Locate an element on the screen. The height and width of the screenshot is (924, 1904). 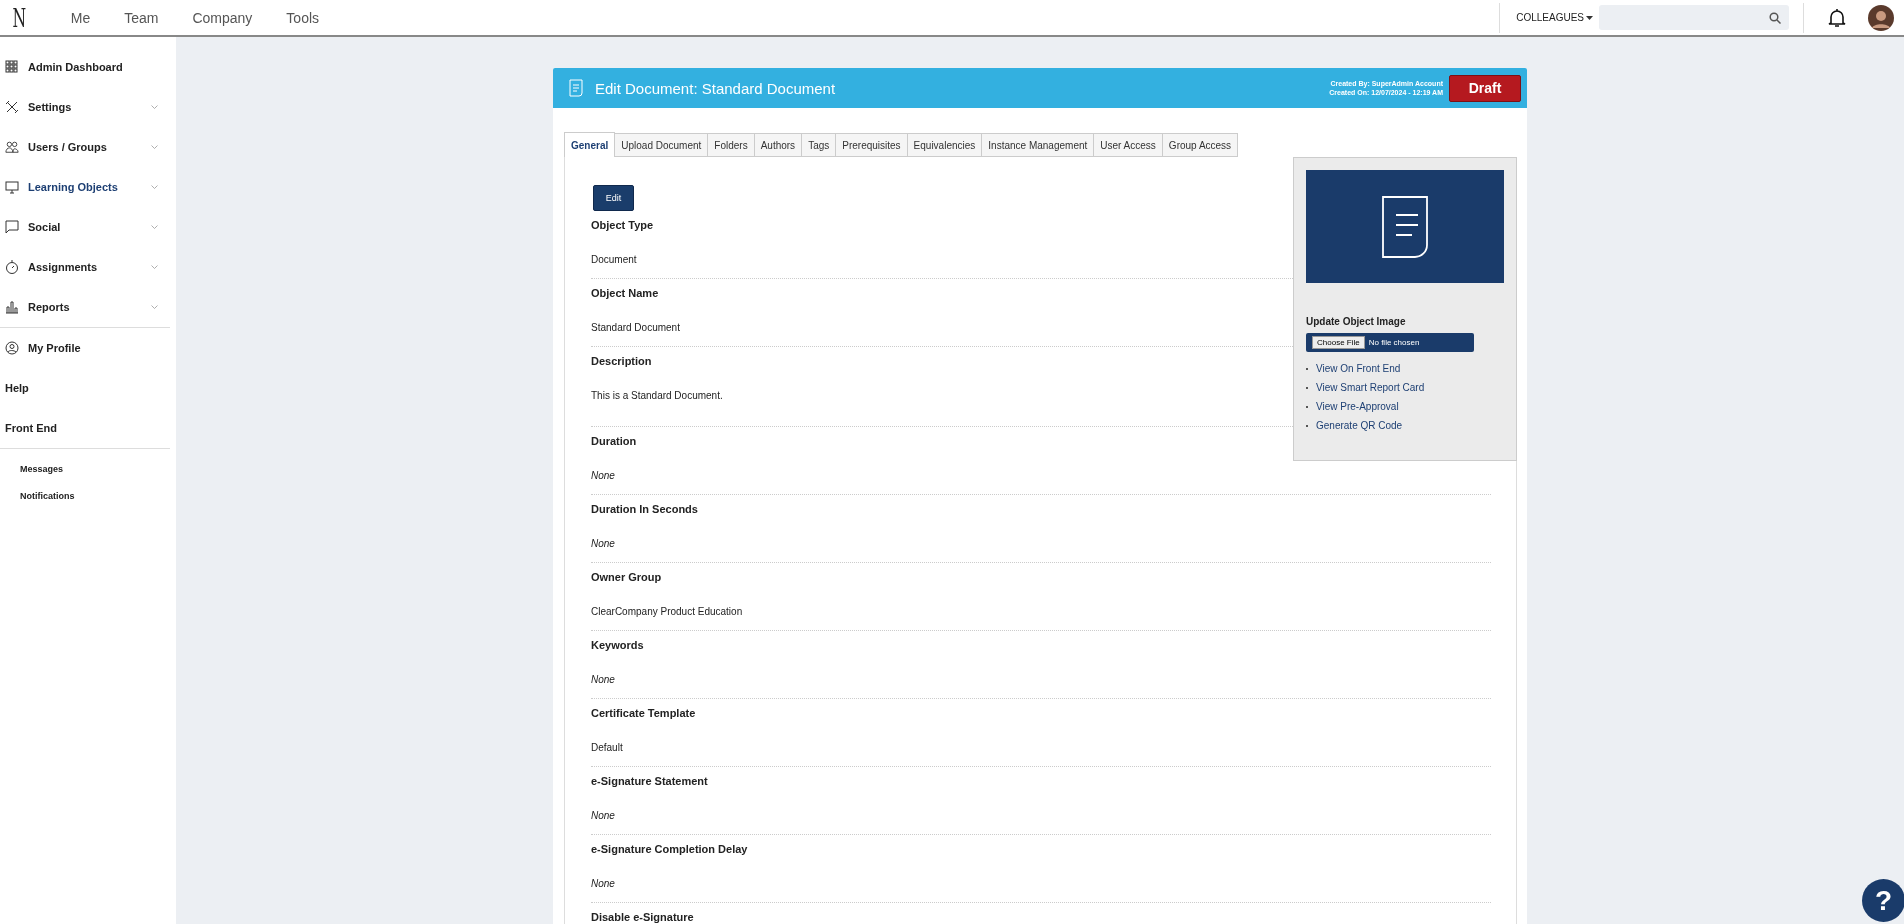
sidebar-item: Help is located at coordinates (85, 388).